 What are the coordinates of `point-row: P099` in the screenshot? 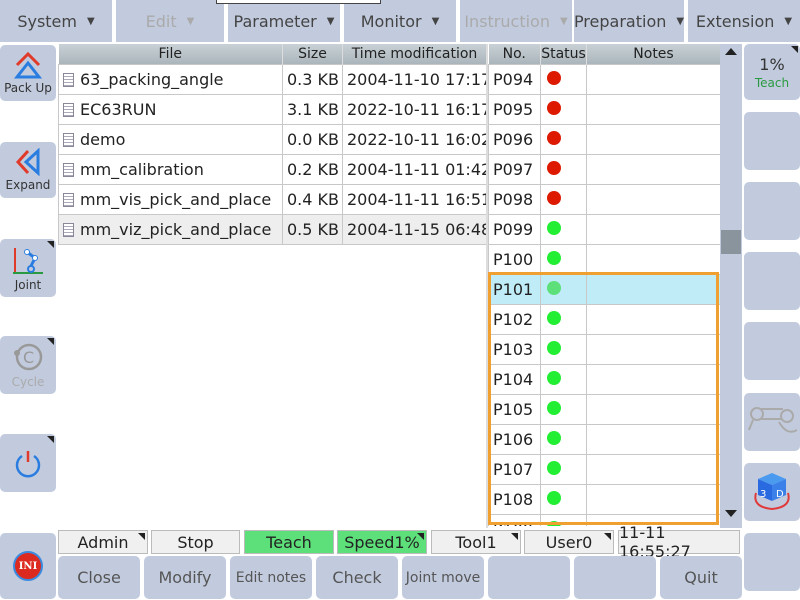 It's located at (604, 229).